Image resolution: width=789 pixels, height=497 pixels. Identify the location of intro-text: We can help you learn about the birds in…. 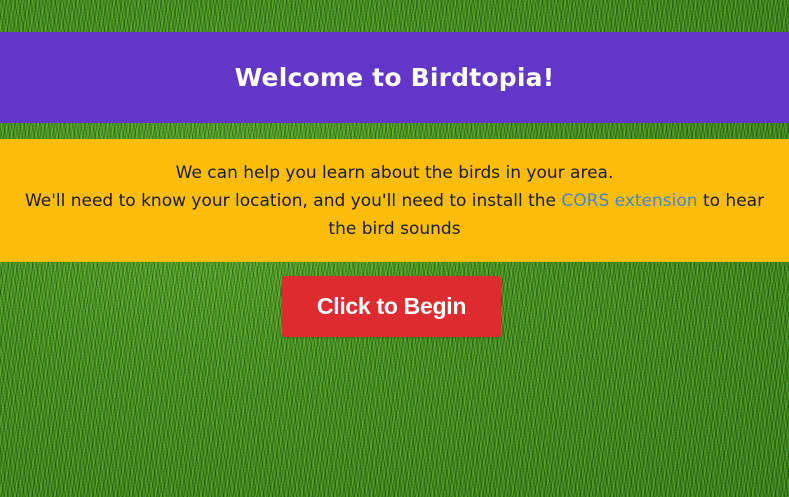
(394, 172).